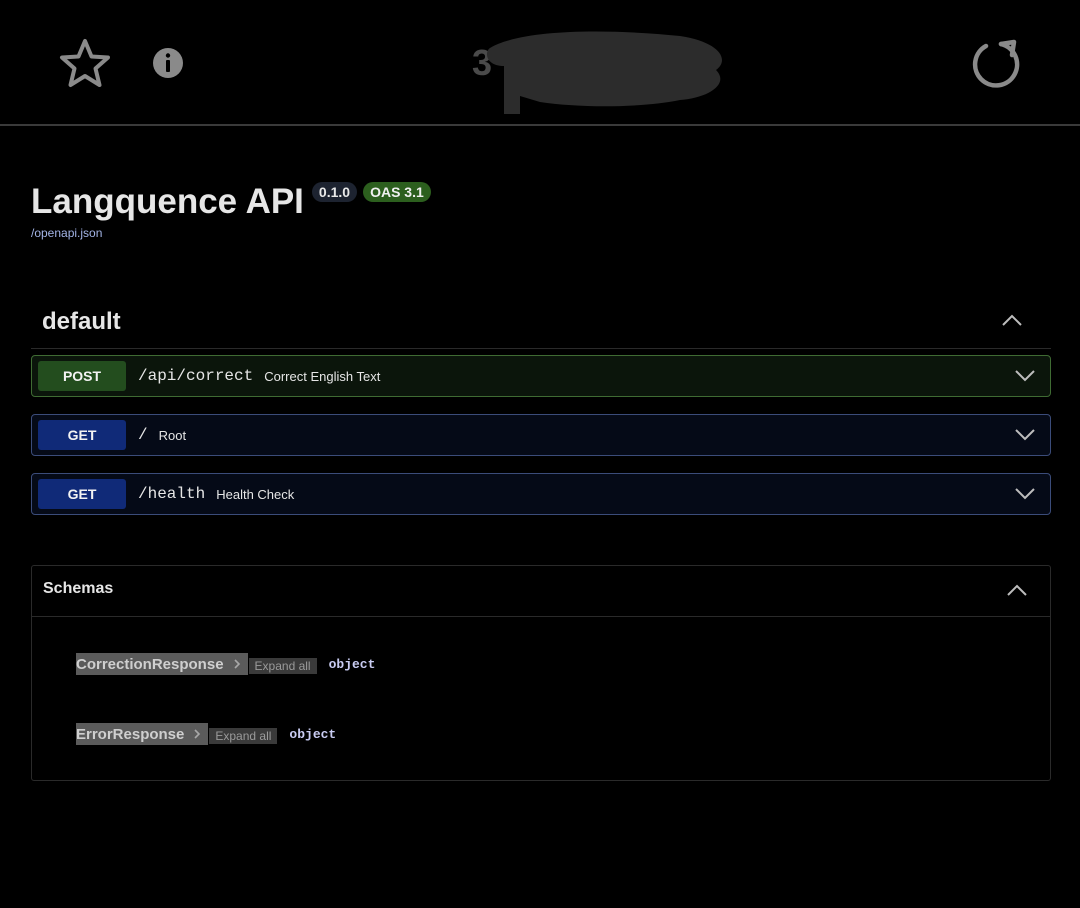 This screenshot has width=1080, height=908. I want to click on star-icon, so click(85, 64).